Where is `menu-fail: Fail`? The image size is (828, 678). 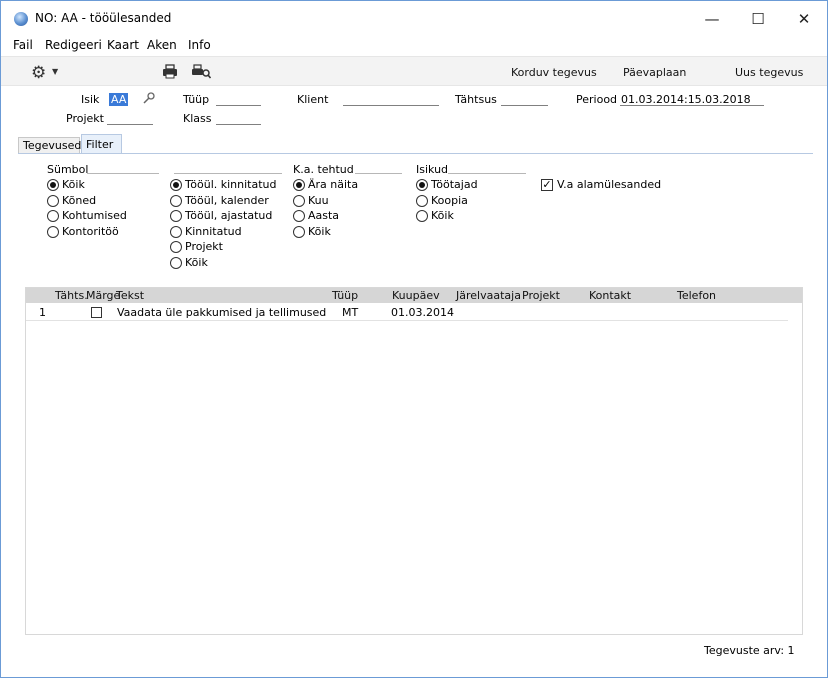
menu-fail: Fail is located at coordinates (23, 45).